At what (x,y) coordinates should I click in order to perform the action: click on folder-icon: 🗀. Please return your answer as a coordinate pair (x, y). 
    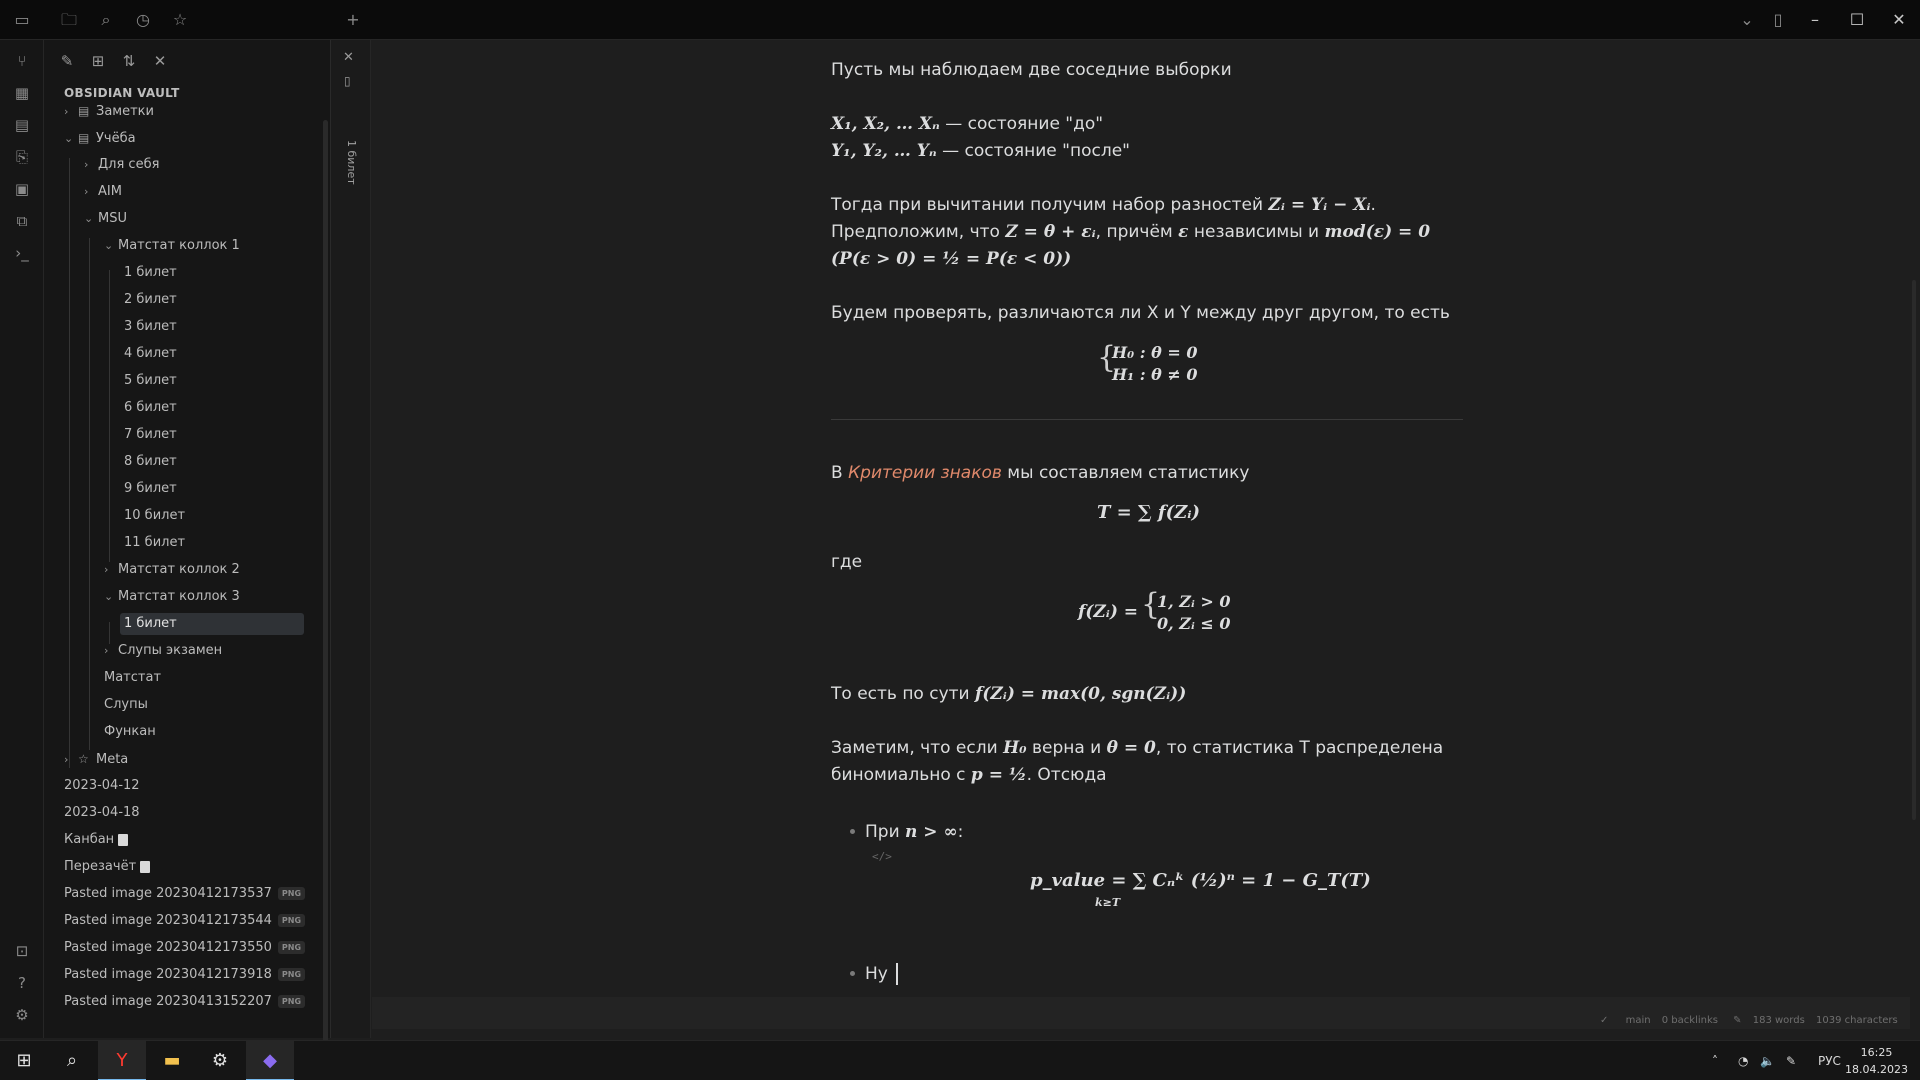
    Looking at the image, I should click on (69, 20).